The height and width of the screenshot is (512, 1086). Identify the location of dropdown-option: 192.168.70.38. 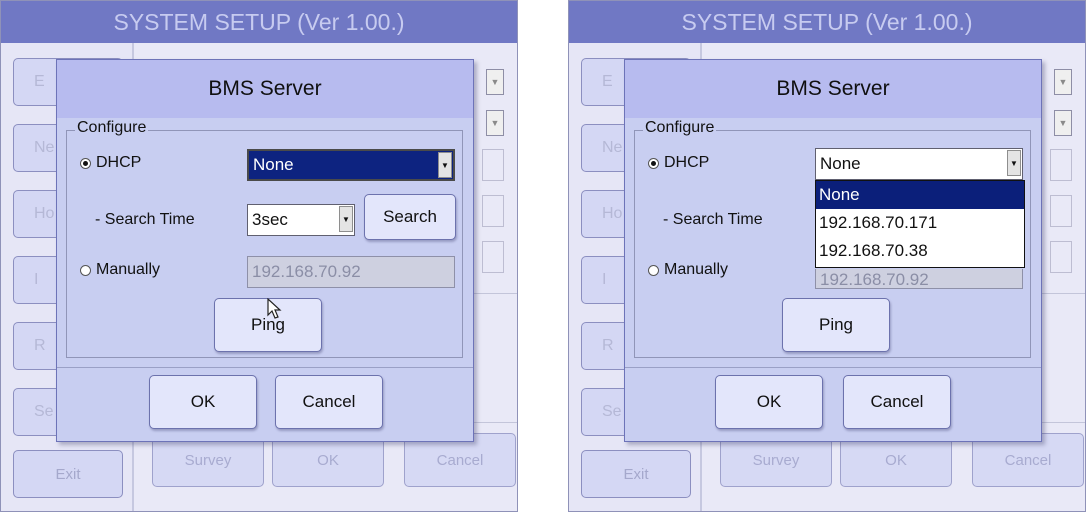
(920, 251).